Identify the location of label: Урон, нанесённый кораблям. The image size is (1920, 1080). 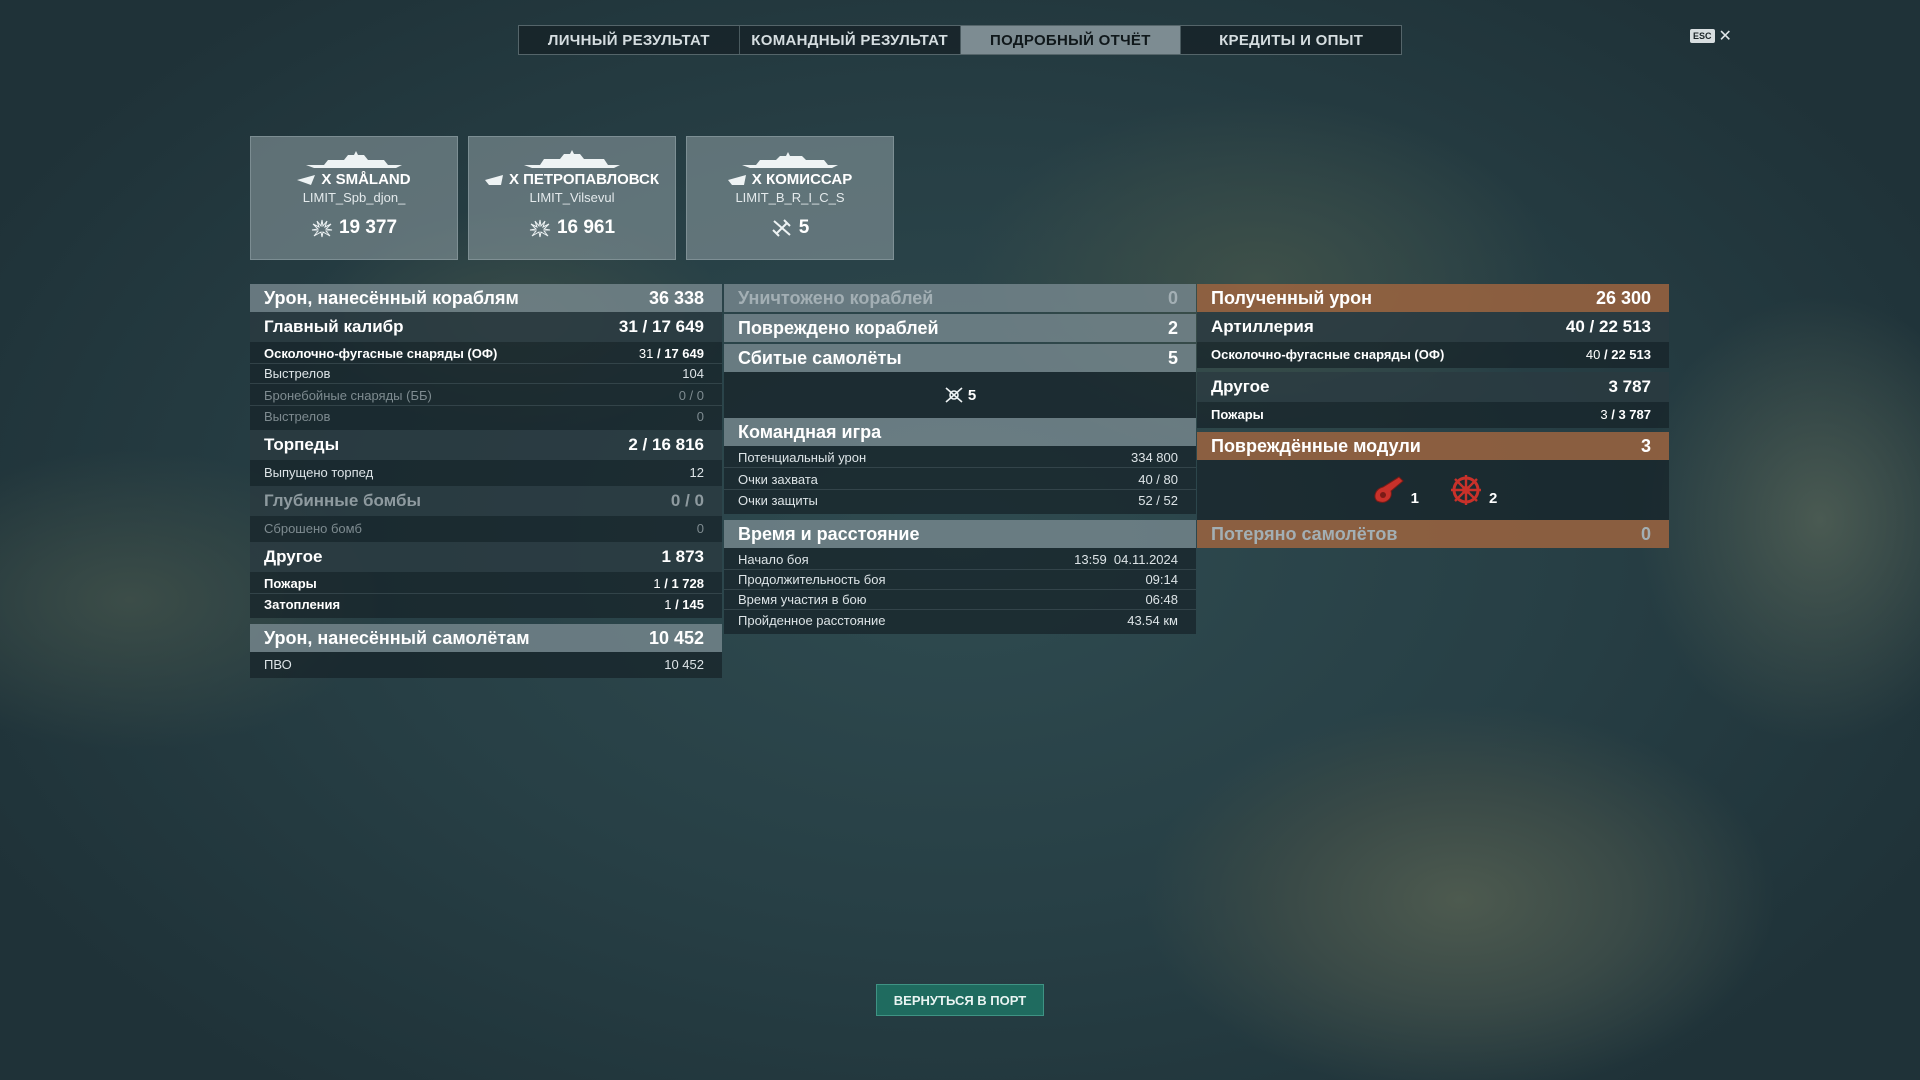
(391, 297).